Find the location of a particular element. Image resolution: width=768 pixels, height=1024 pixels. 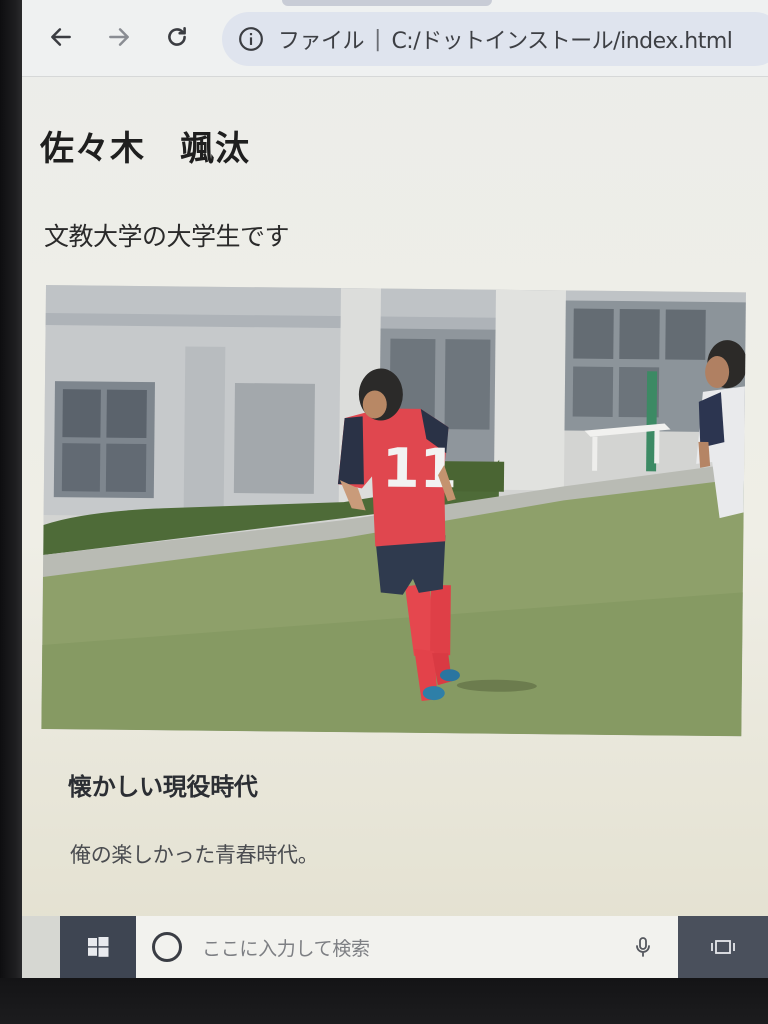

windows-taskbar: ここに入力して検索 is located at coordinates (395, 947).